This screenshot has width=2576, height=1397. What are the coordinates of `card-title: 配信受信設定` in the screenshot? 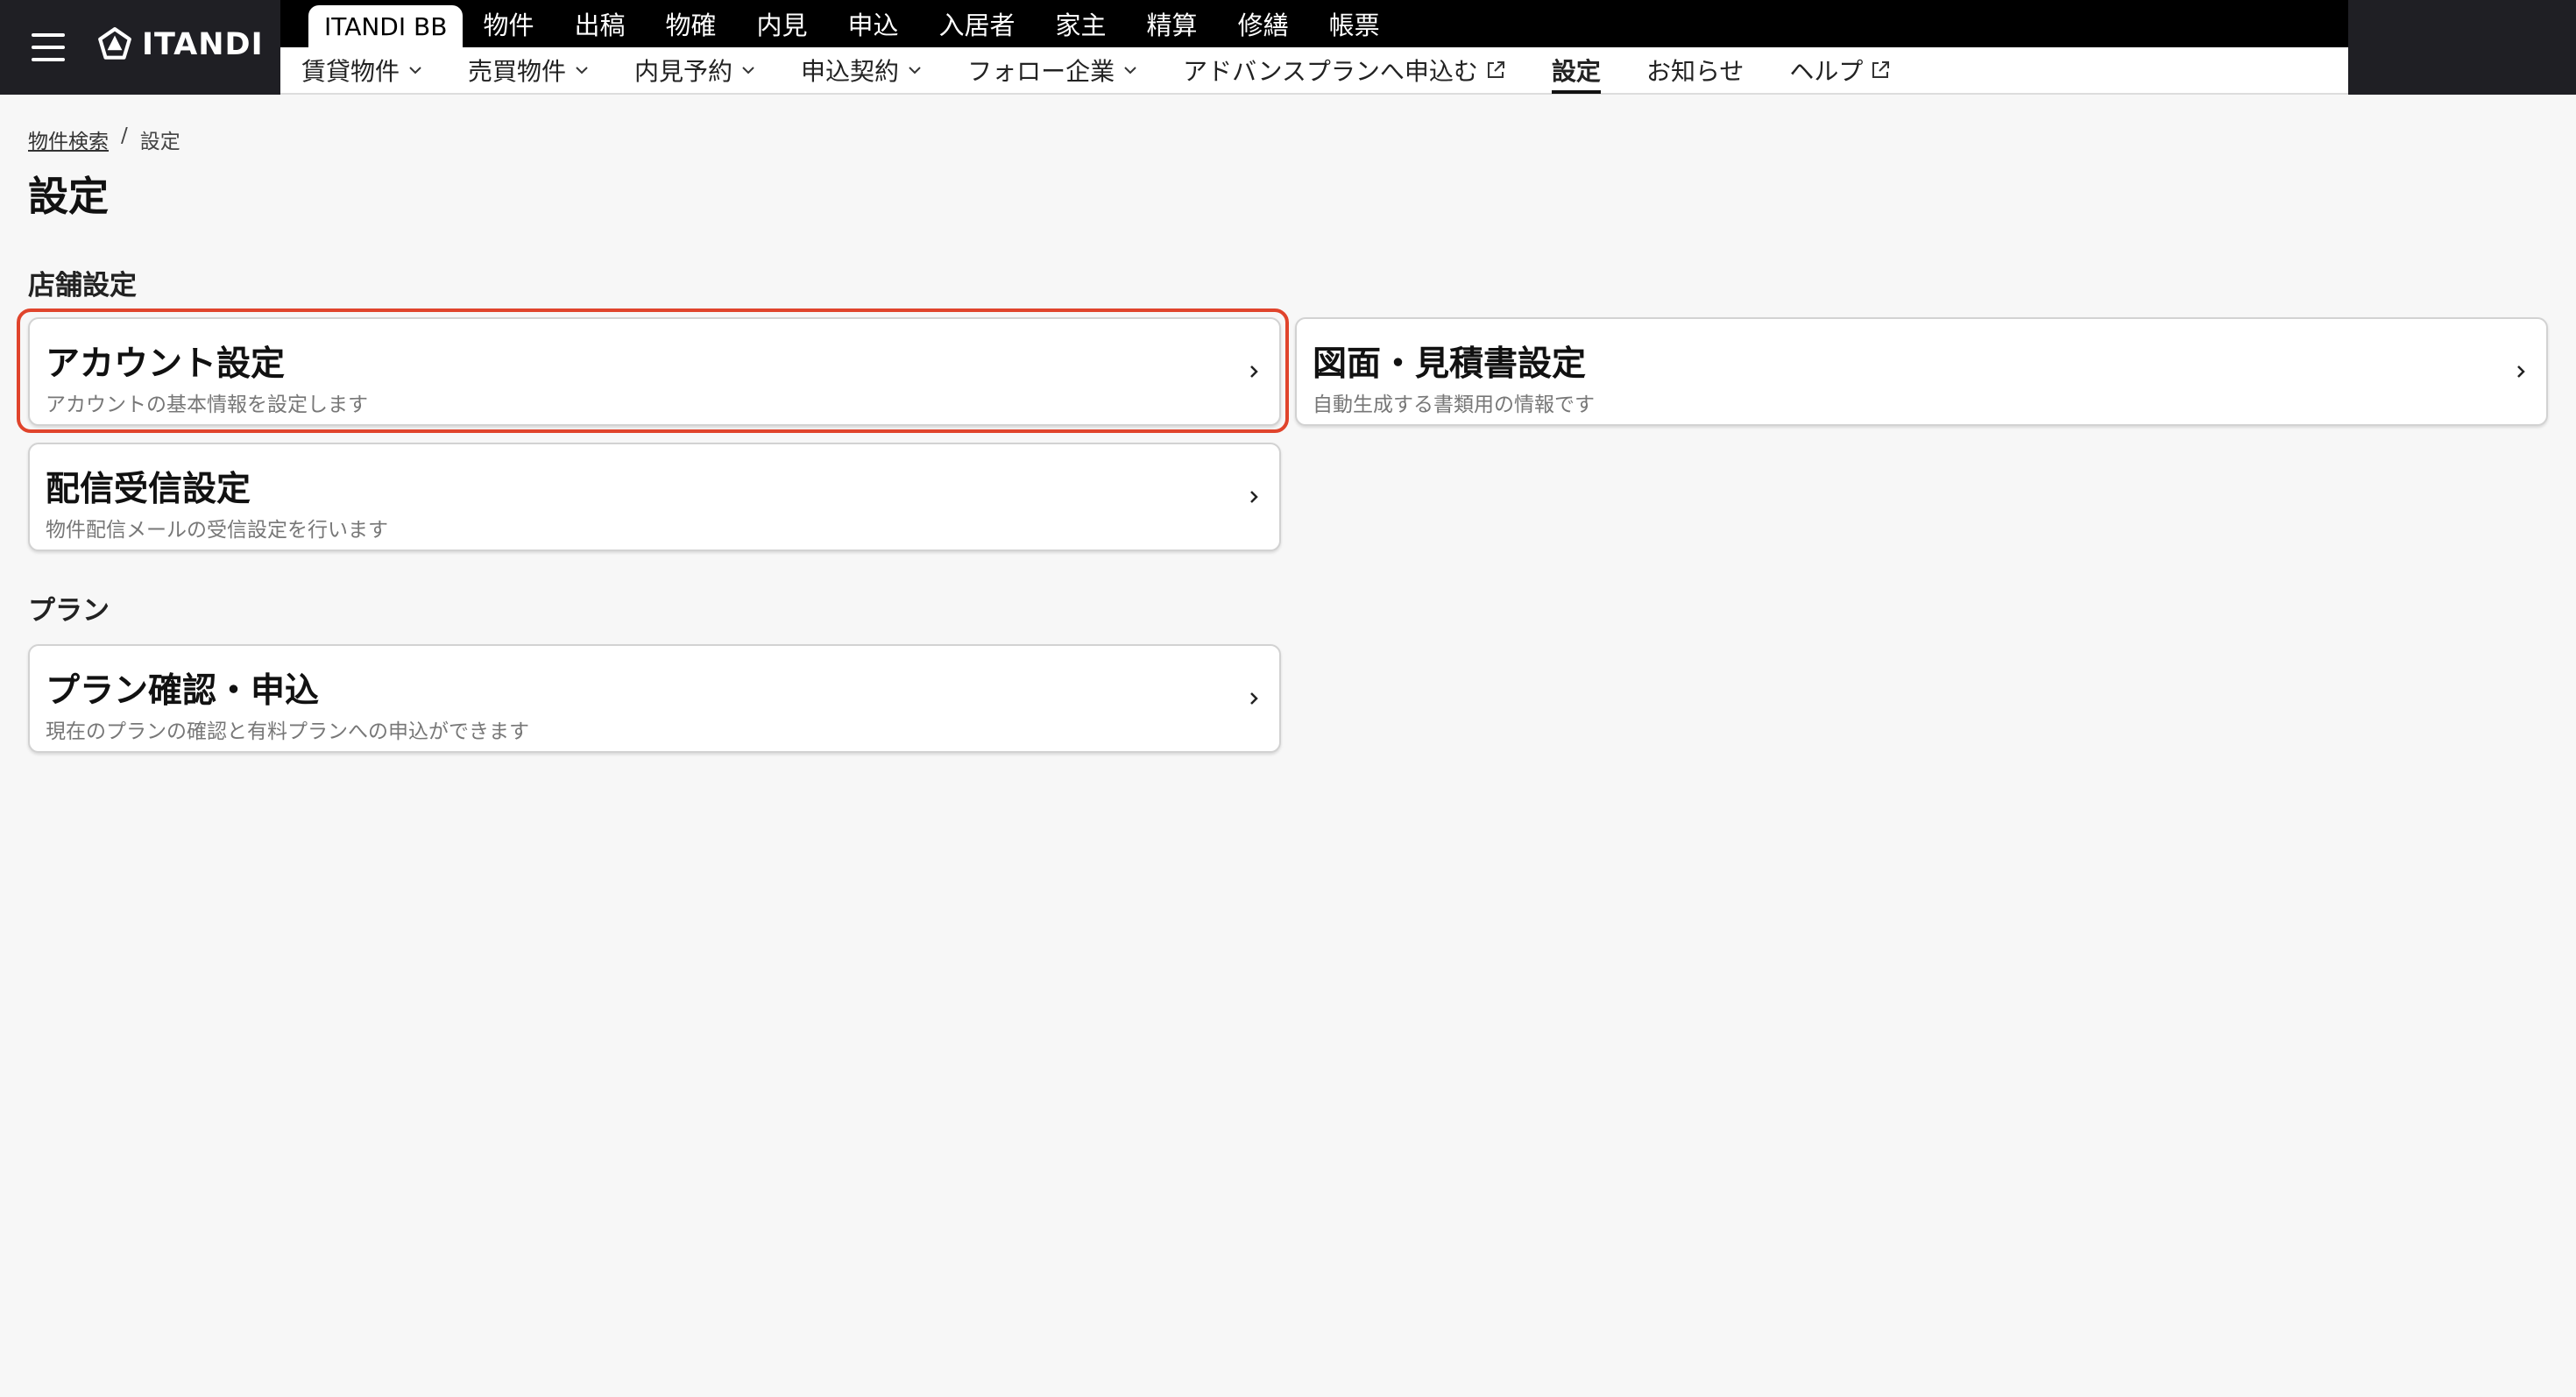 It's located at (148, 489).